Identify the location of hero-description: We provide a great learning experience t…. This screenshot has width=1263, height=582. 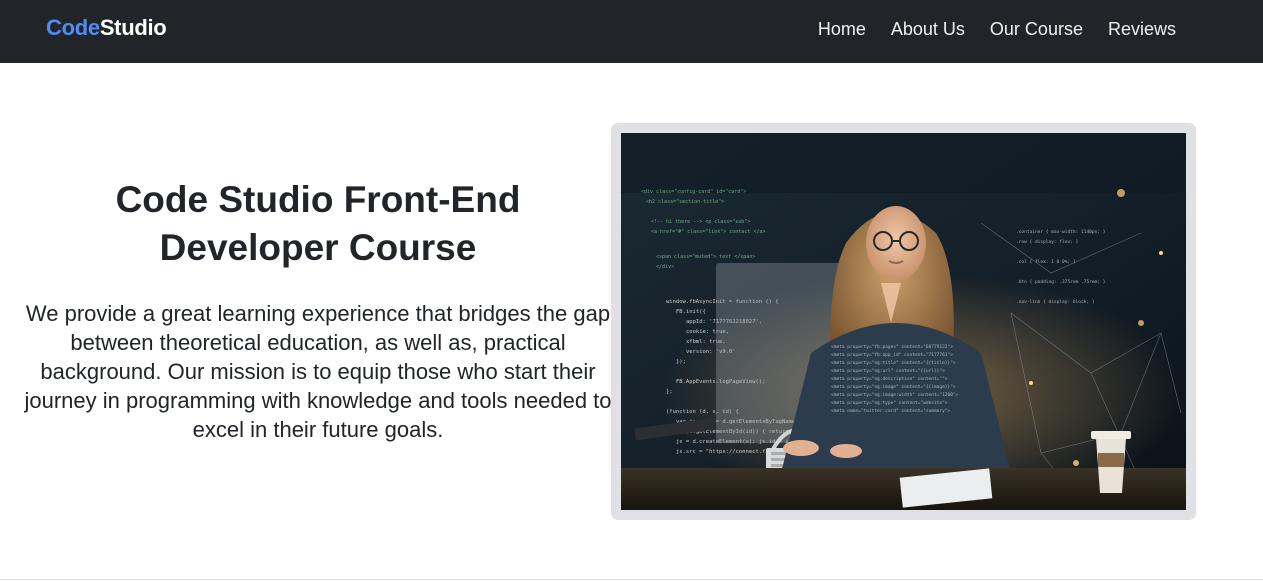
(318, 371).